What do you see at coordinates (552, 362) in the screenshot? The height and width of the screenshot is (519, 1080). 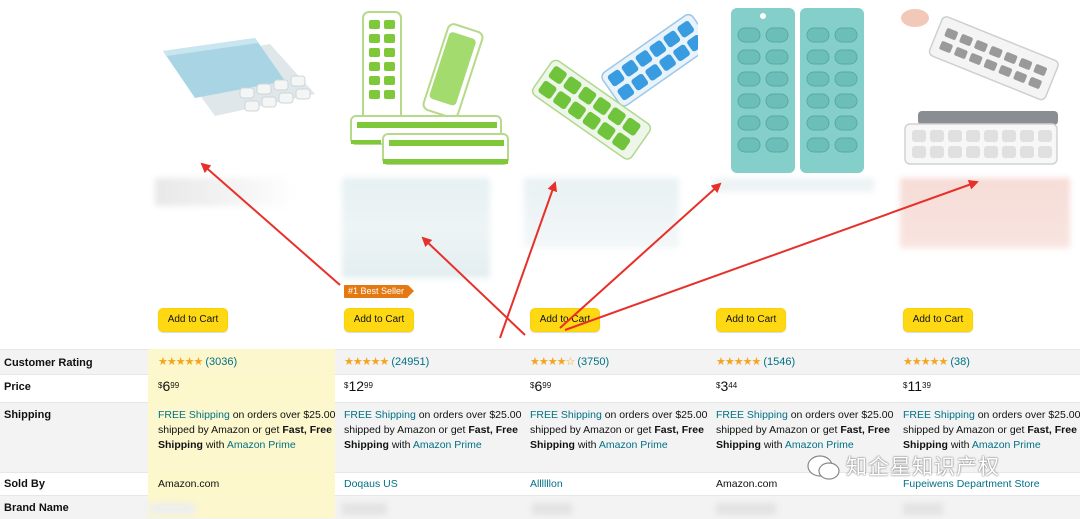 I see `star-rating-icon: ★★★★☆` at bounding box center [552, 362].